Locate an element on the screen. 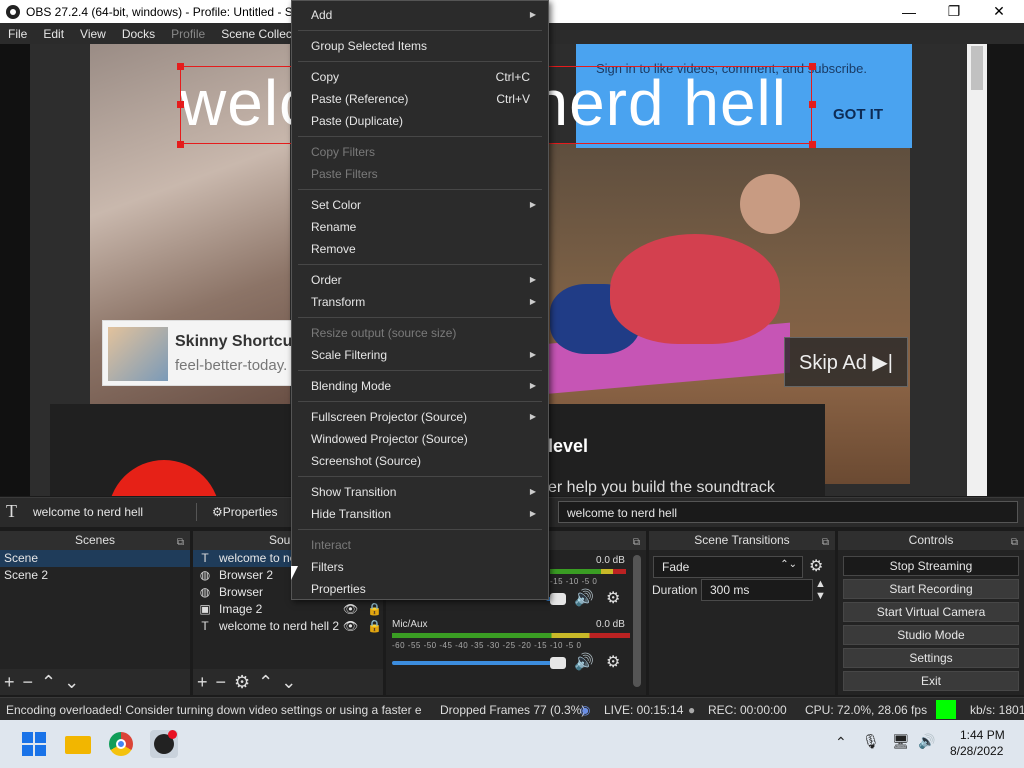  scenes-dock: Scenes ⧉ Scene Scene 2 + − ⌃ ⌄ is located at coordinates (95, 613).